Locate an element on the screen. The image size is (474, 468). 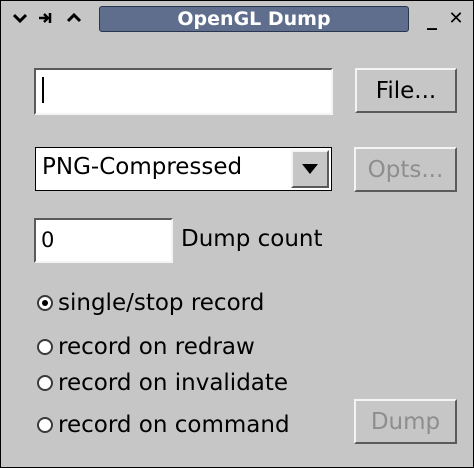
close-button: ✕ is located at coordinates (456, 18).